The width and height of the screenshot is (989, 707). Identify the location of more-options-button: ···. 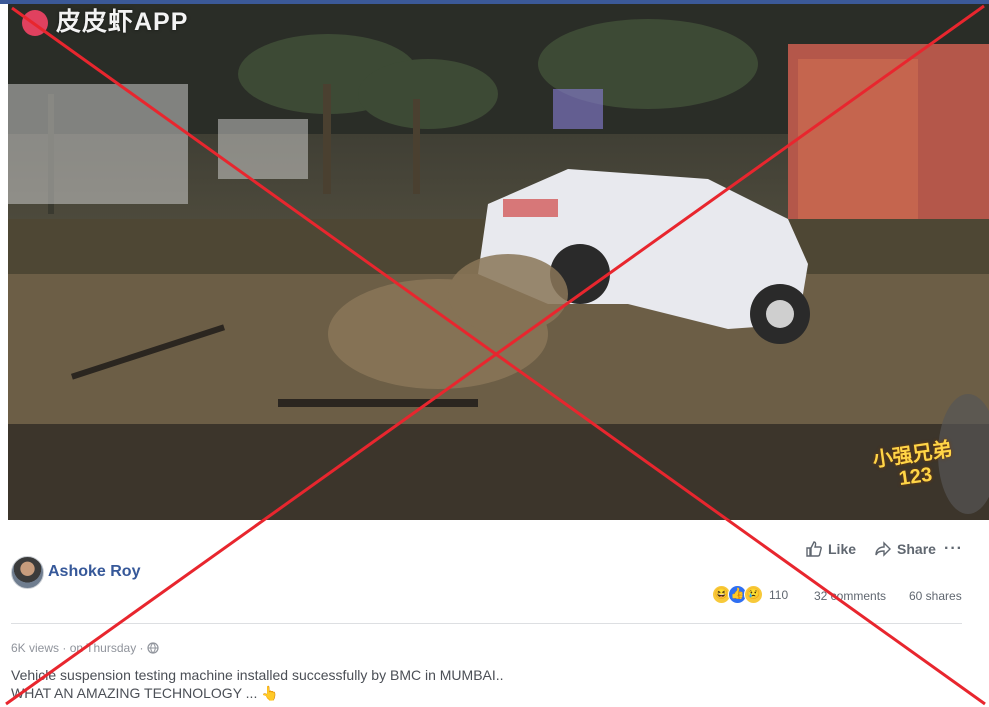
(953, 549).